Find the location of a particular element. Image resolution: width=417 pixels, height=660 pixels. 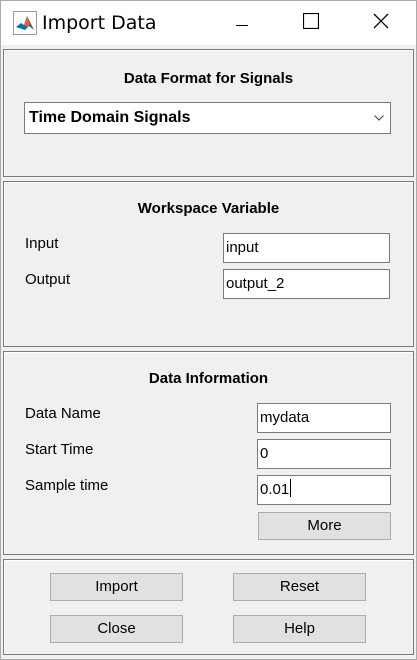

close-button: Close is located at coordinates (116, 629).